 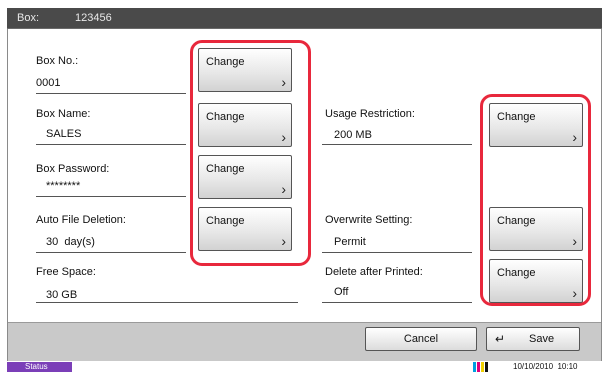 What do you see at coordinates (369, 220) in the screenshot?
I see `overwrite-setting-label: Overwrite Setting:` at bounding box center [369, 220].